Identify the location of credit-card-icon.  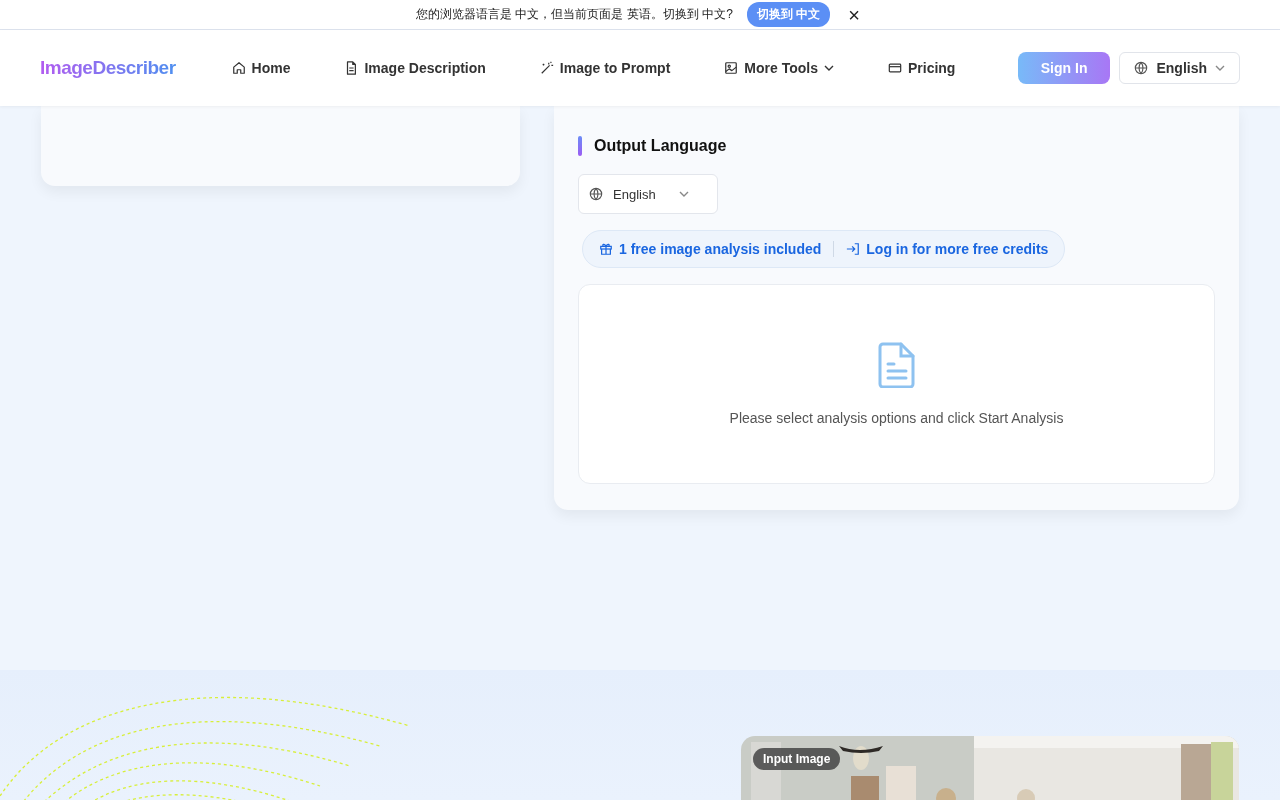
(894, 68).